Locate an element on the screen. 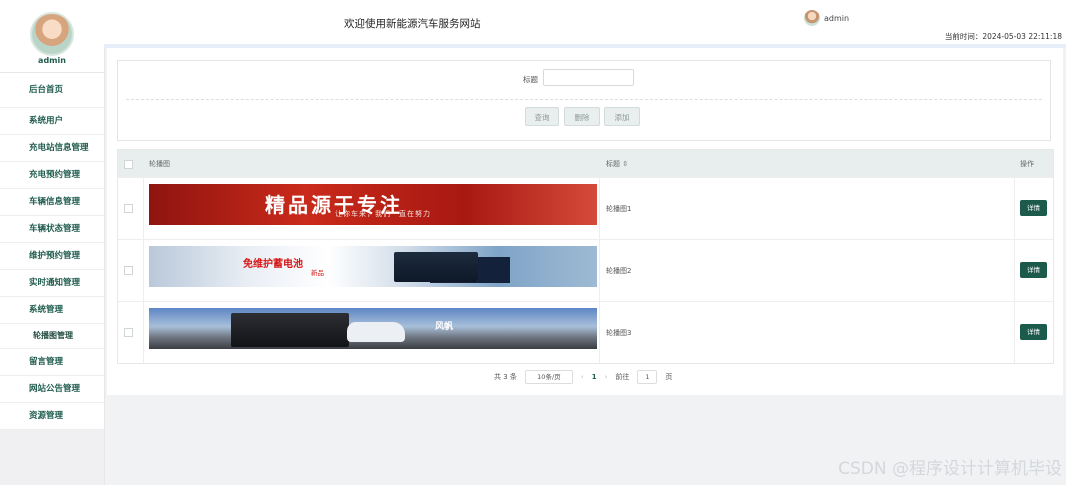 The height and width of the screenshot is (485, 1066). sidebar-item-messages: 留言管理 is located at coordinates (52, 362).